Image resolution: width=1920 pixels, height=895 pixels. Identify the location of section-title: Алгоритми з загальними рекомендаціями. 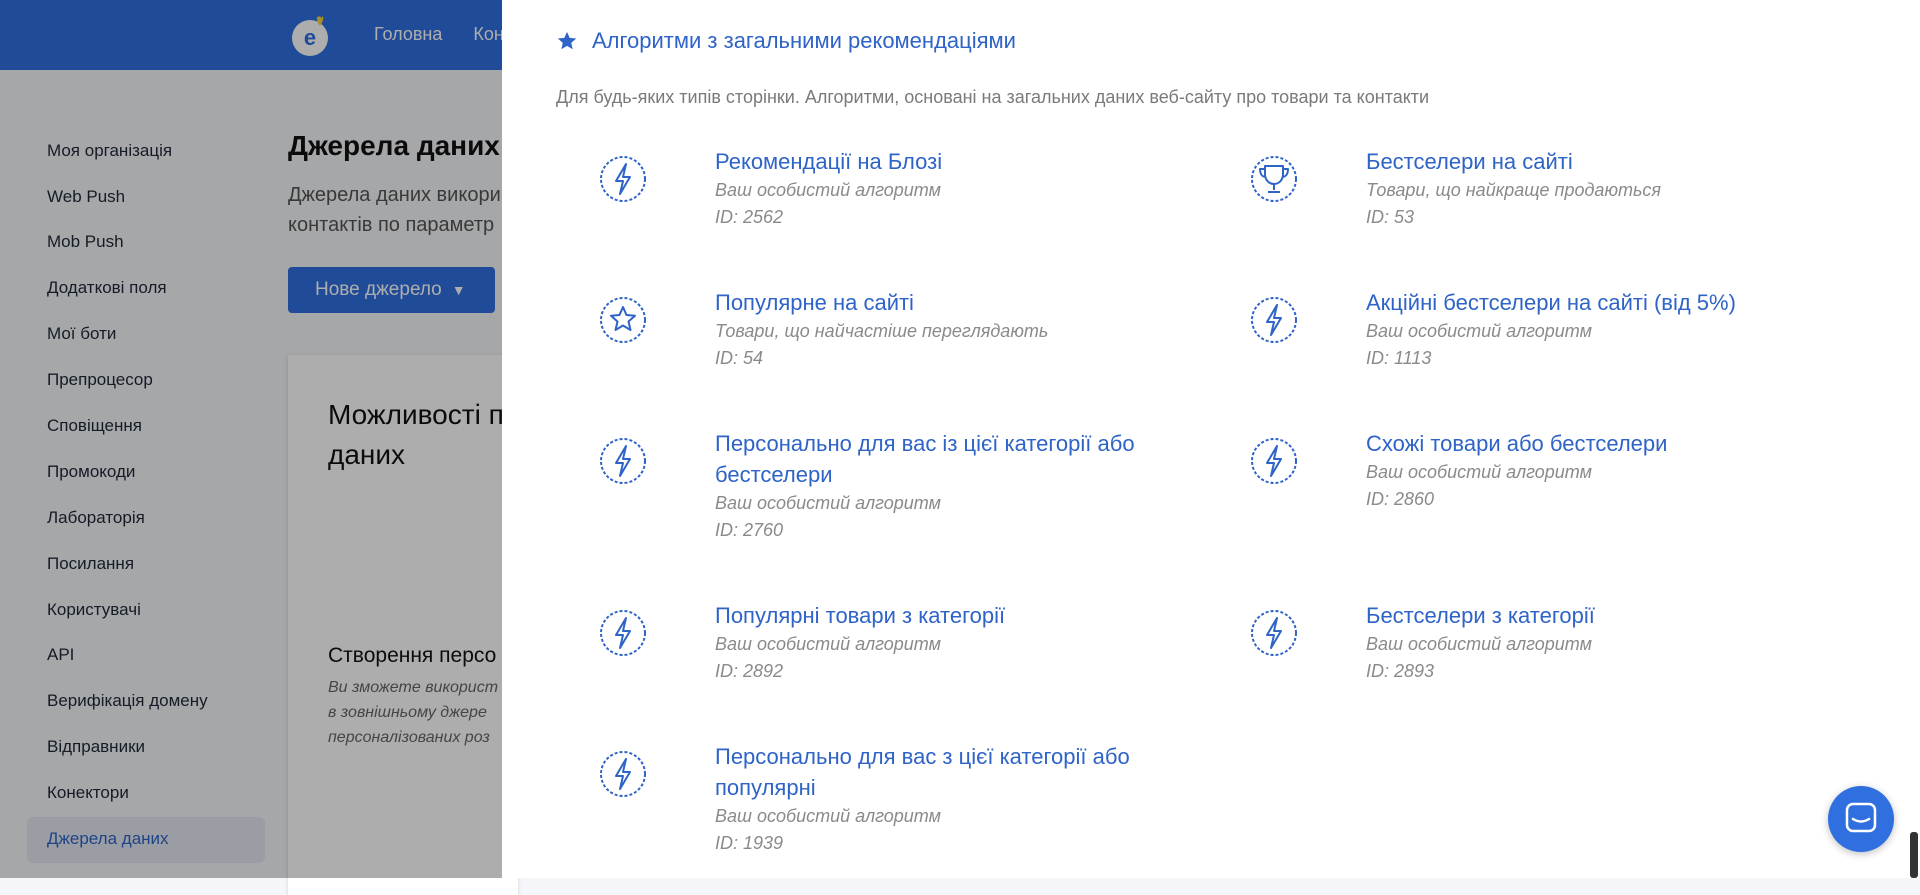
(804, 40).